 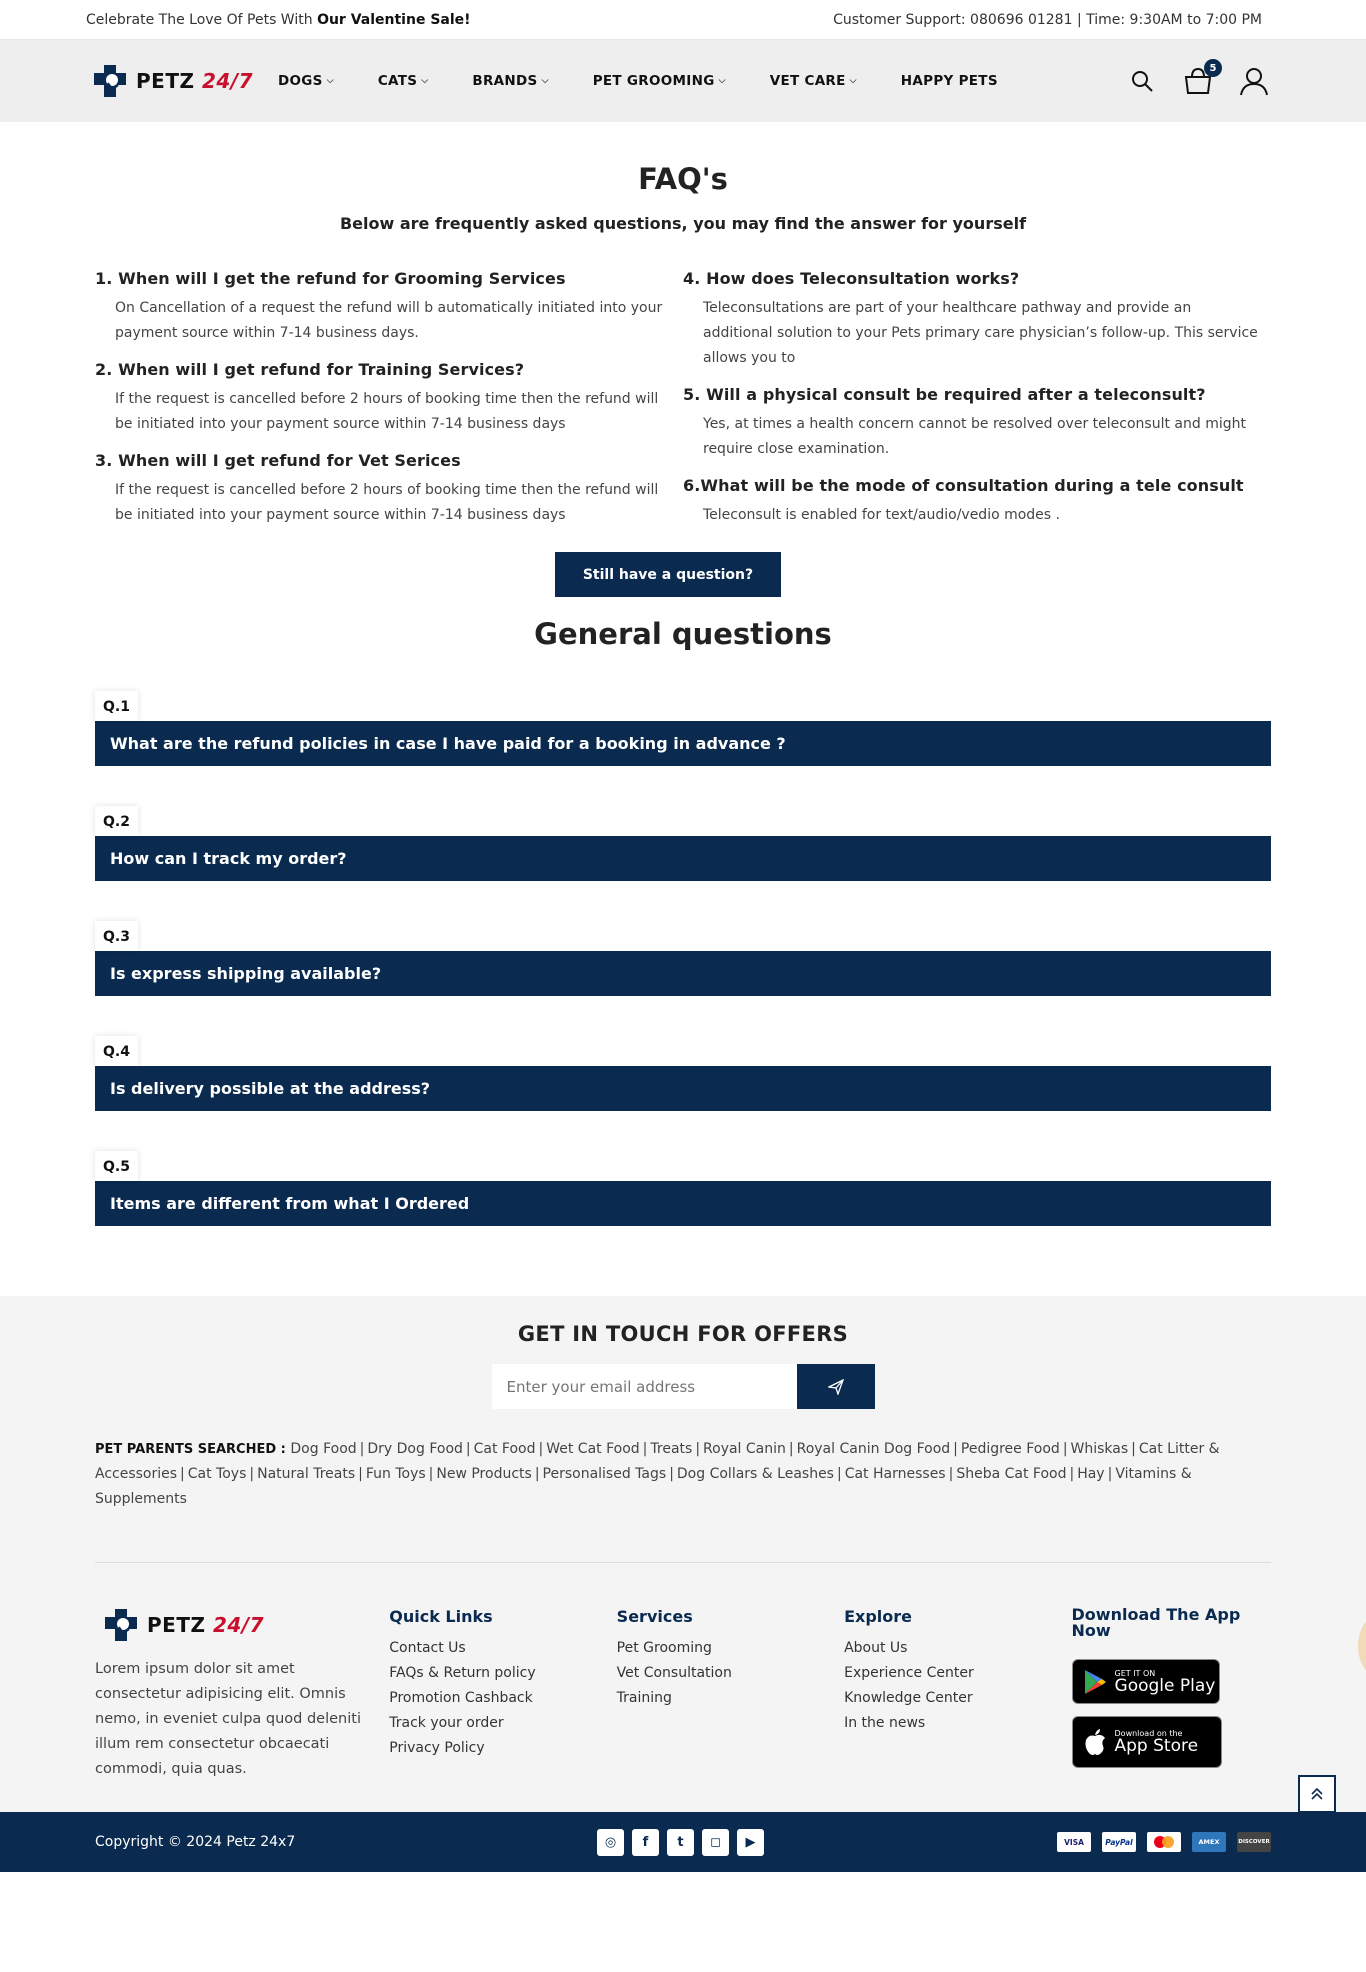 What do you see at coordinates (671, 1449) in the screenshot?
I see `search-link: Treats` at bounding box center [671, 1449].